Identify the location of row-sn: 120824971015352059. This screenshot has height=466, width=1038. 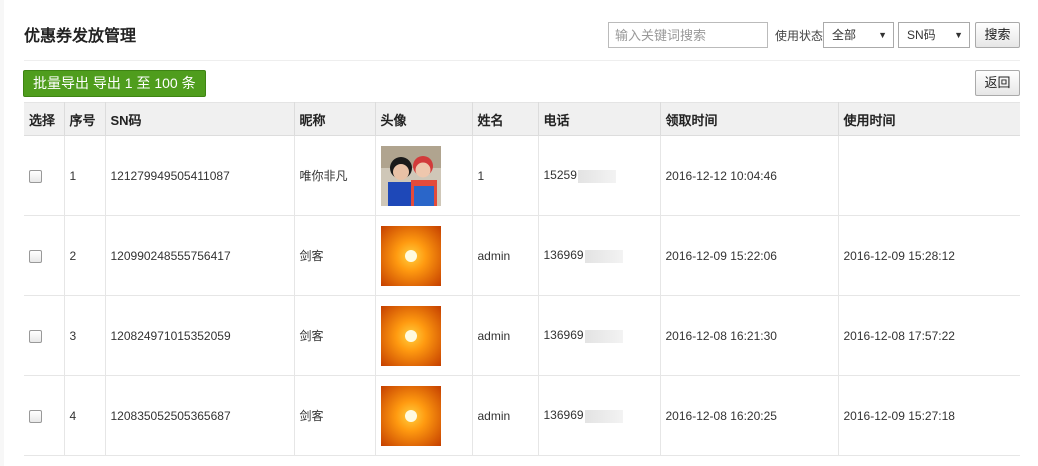
(200, 335).